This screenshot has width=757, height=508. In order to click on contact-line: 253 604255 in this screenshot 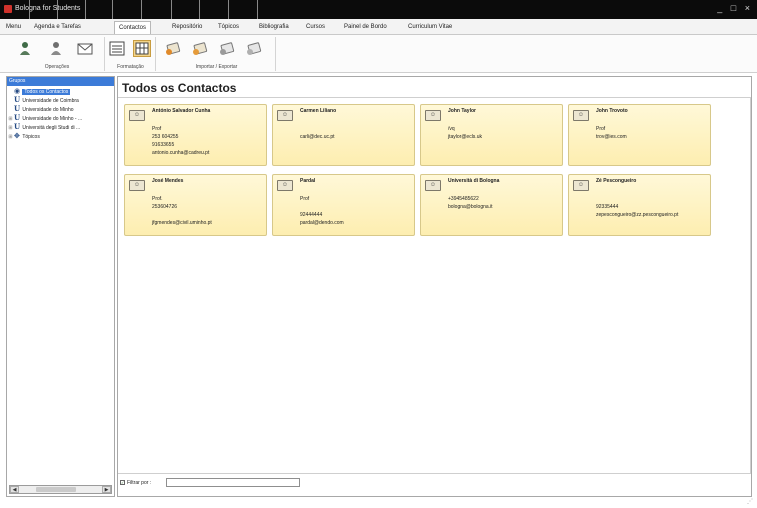, I will do `click(165, 137)`.